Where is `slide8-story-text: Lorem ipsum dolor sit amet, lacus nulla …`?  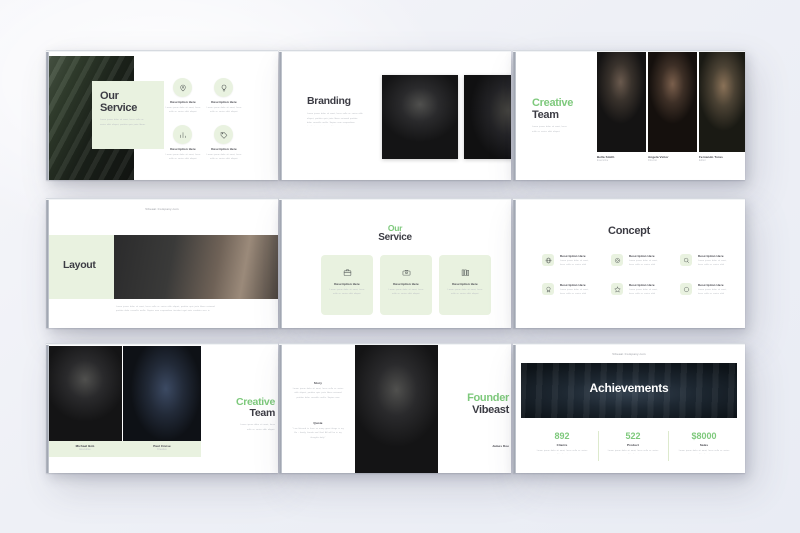 slide8-story-text: Lorem ipsum dolor sit amet, lacus nulla … is located at coordinates (318, 393).